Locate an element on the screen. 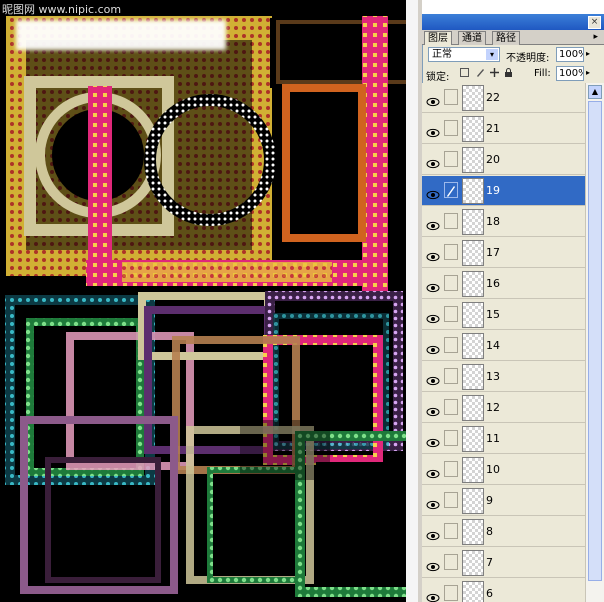 The width and height of the screenshot is (604, 602). layer-name: 6 is located at coordinates (489, 593).